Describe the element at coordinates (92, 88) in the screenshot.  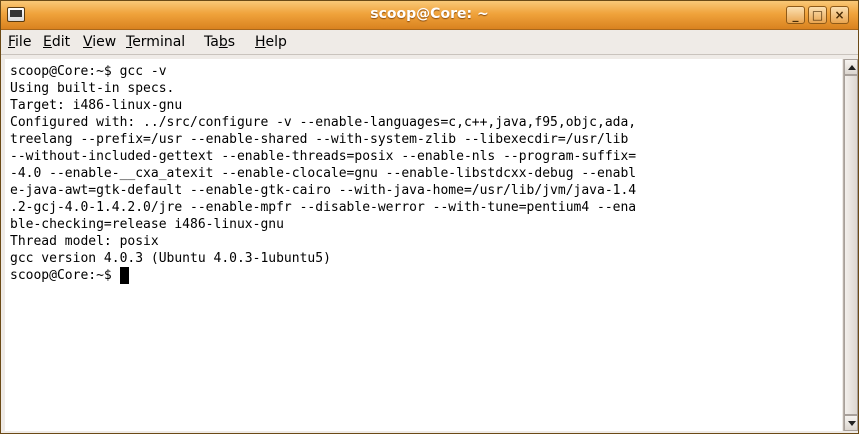
I see `terminal-line: Using built-in specs.` at that location.